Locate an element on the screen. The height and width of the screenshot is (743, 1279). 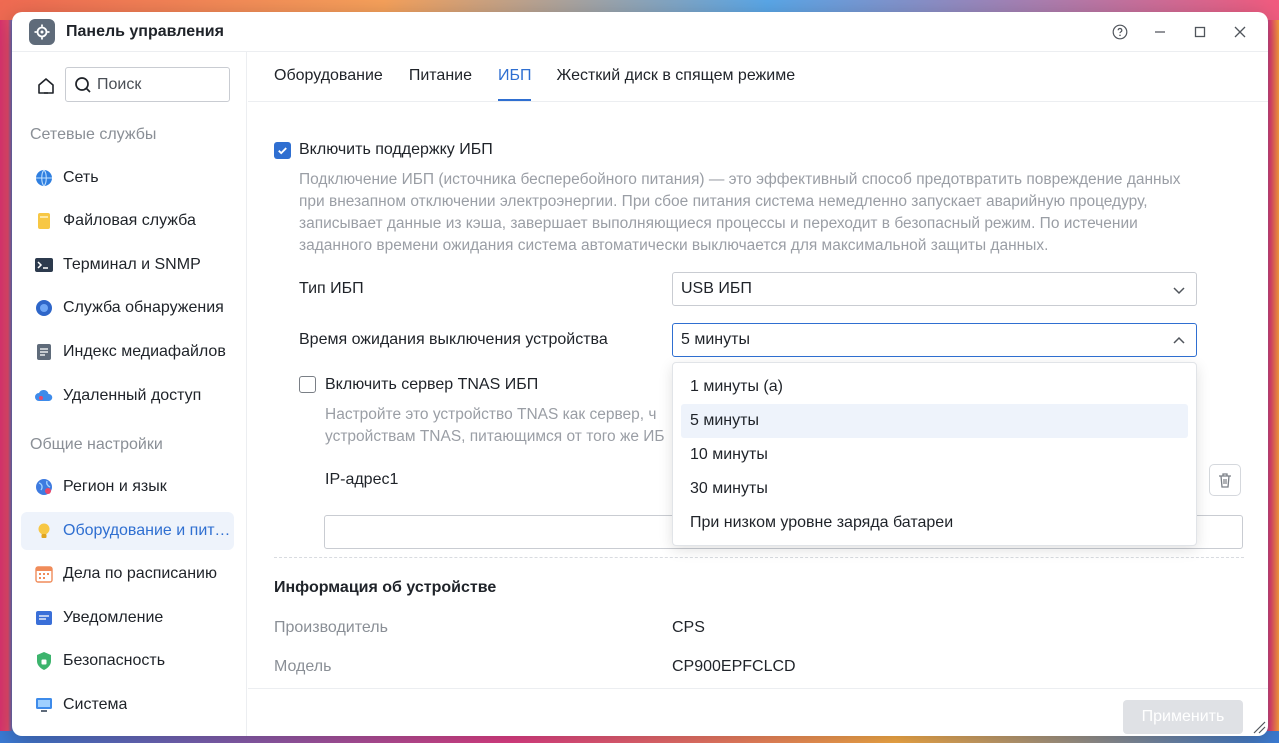
sidebar-item-discovery: Служба обнаружения is located at coordinates (127, 308).